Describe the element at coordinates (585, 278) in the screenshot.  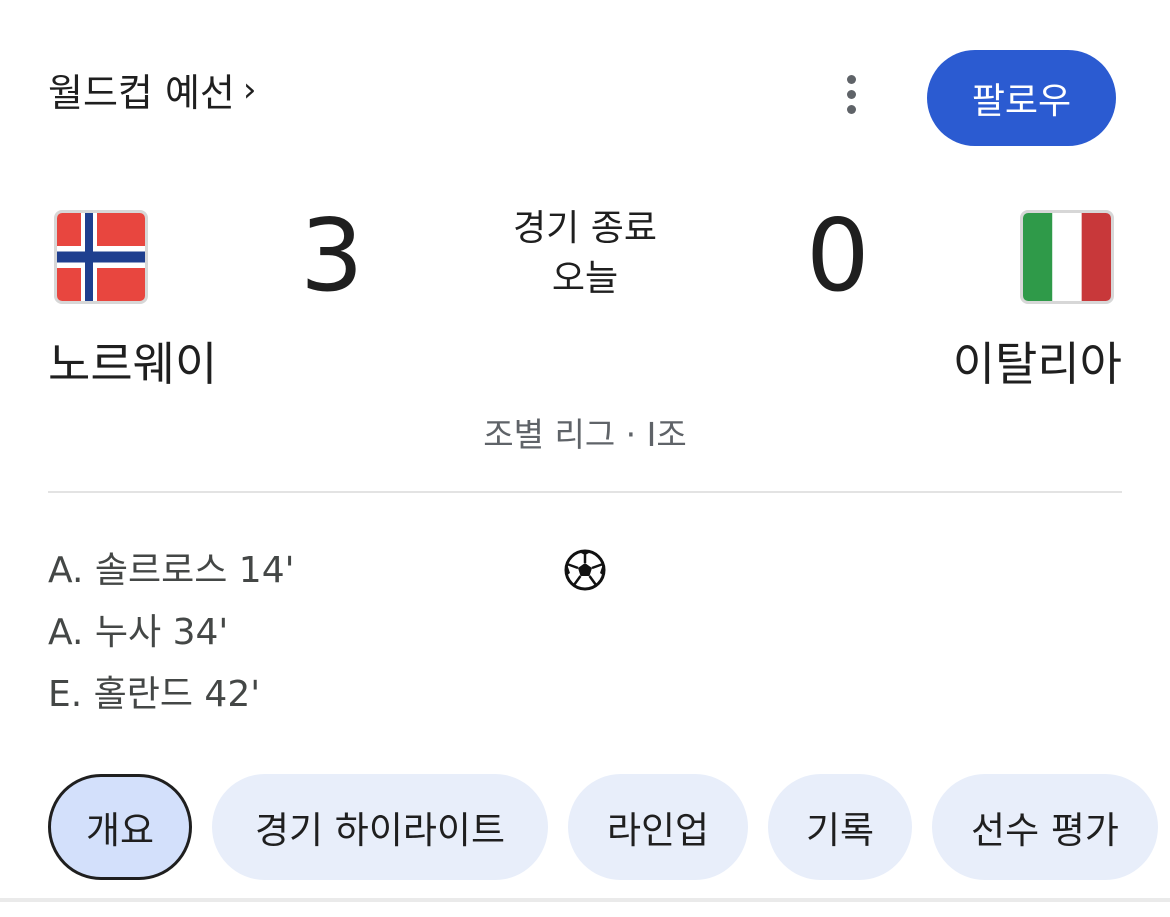
I see `match-date: 오늘` at that location.